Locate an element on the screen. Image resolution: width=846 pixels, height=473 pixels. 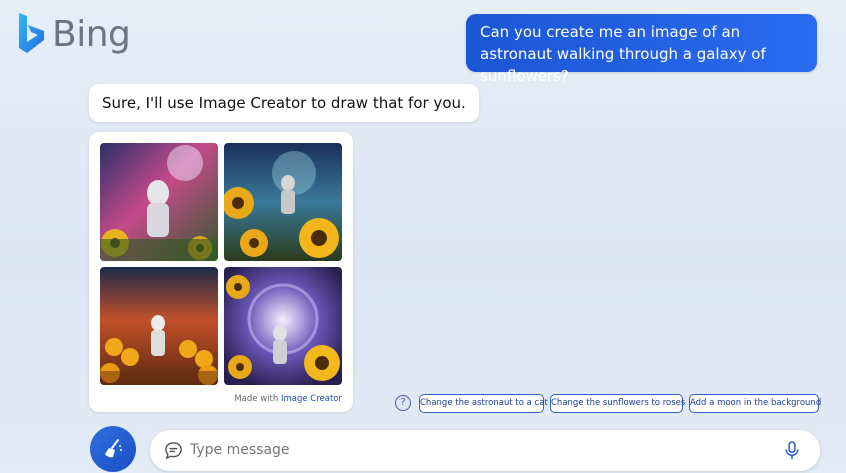
suggestion-chip-1: Change the astronaut to a cat is located at coordinates (483, 403).